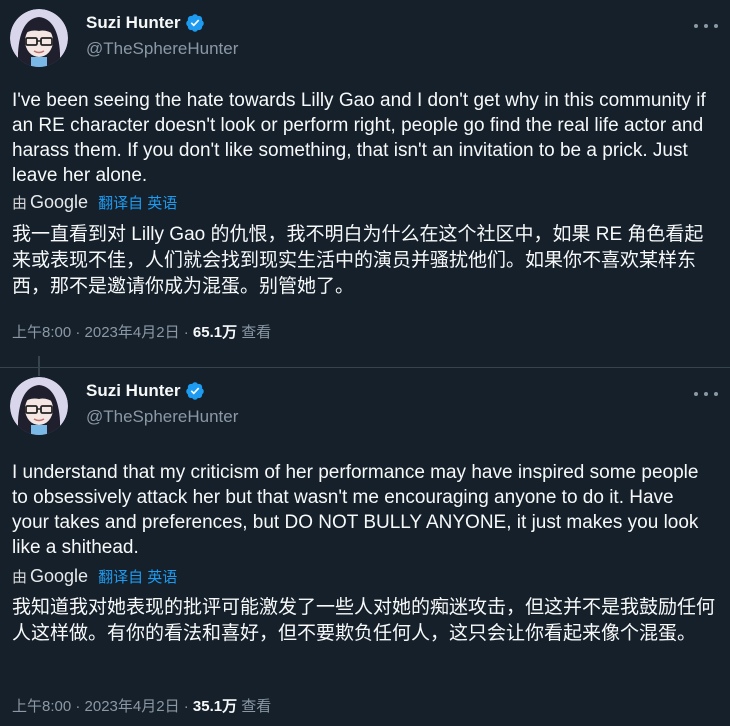 The width and height of the screenshot is (730, 726). Describe the element at coordinates (39, 366) in the screenshot. I see `thread-connector-line` at that location.